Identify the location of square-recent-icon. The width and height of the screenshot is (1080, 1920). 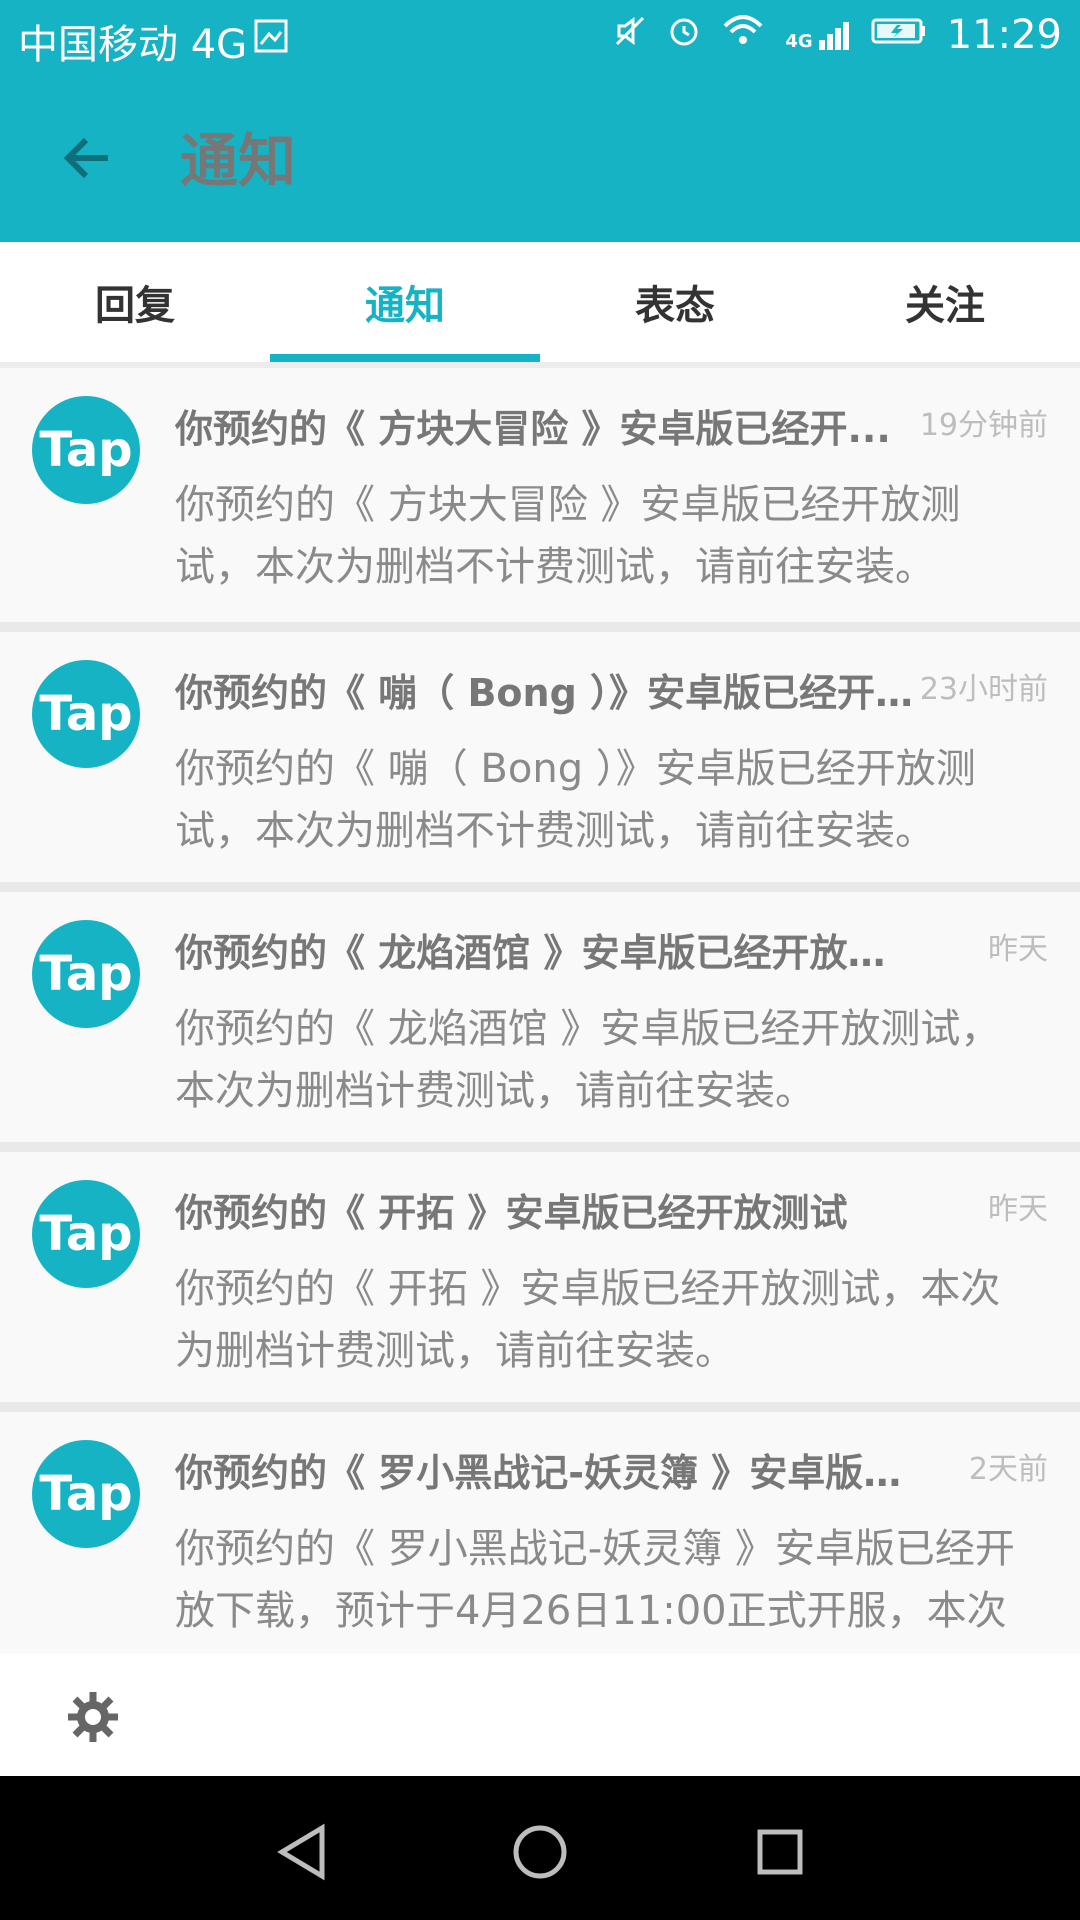
(780, 1852).